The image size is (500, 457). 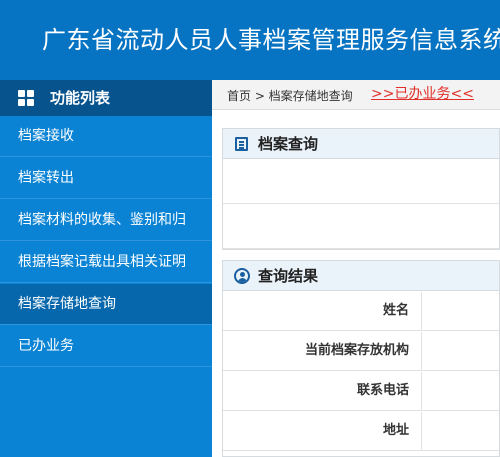 I want to click on sidebar-item-storage-query: 档案存储地查询, so click(x=106, y=304).